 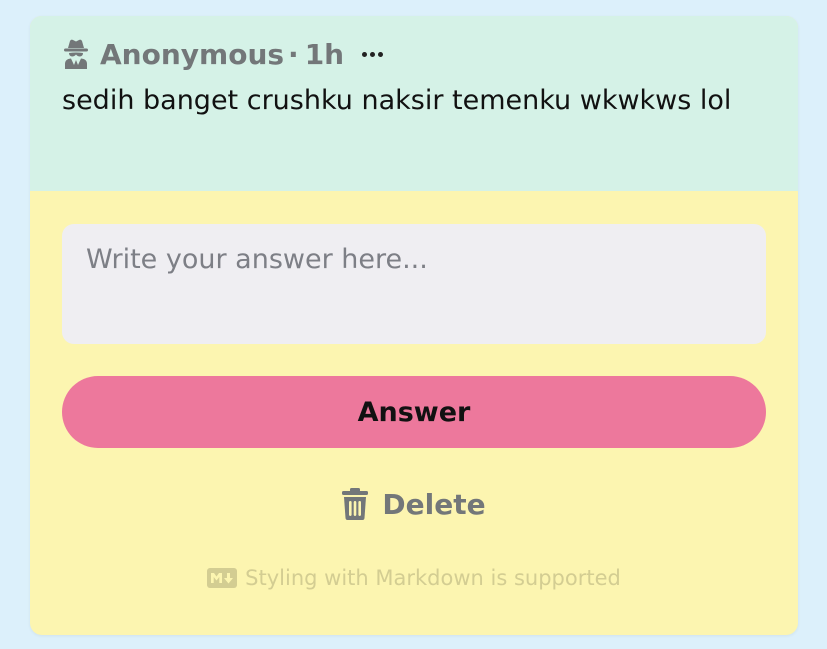 I want to click on delete-button: Delete, so click(x=414, y=504).